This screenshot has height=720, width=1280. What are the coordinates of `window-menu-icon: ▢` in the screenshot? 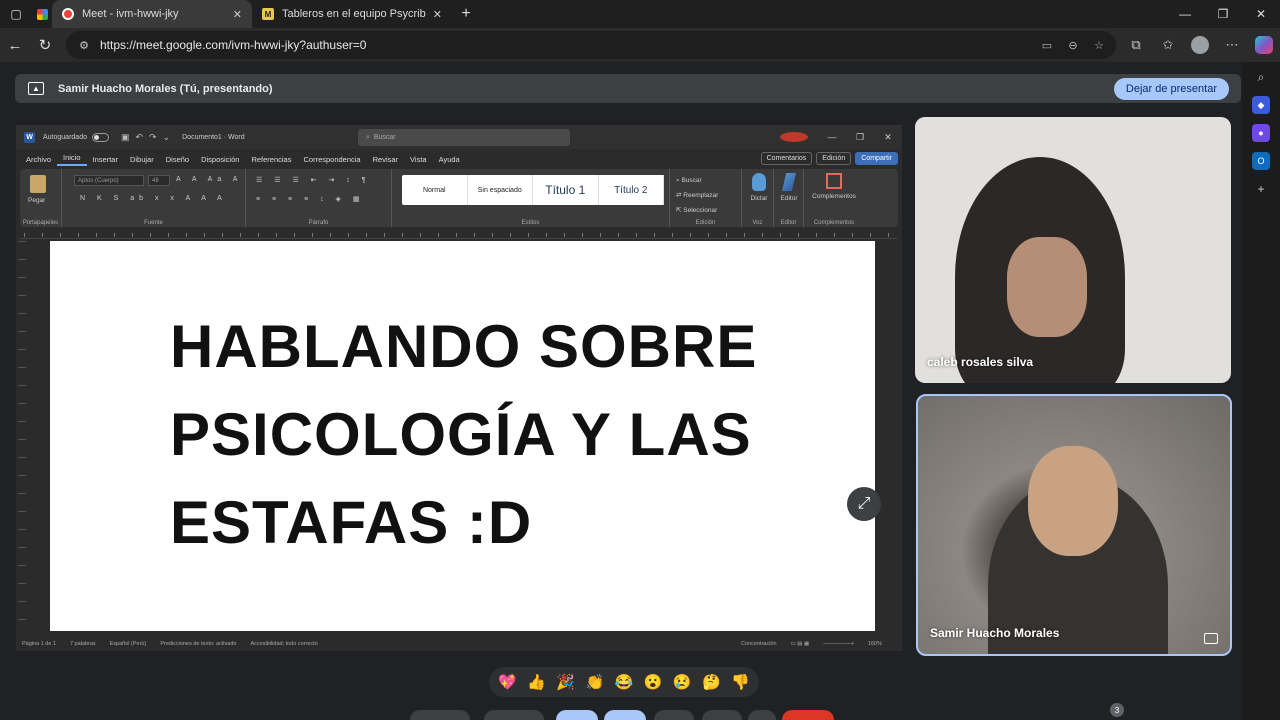 It's located at (16, 14).